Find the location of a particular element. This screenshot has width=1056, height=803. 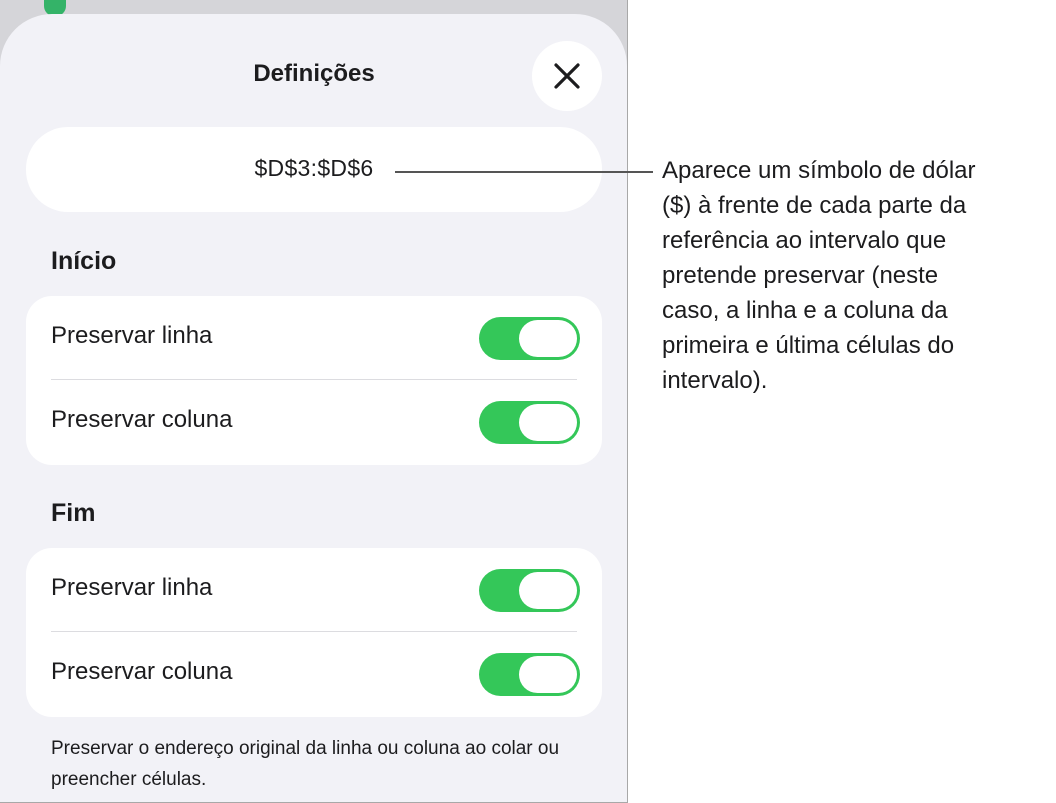

callout-line-text: caso, a linha e a coluna da is located at coordinates (805, 310).